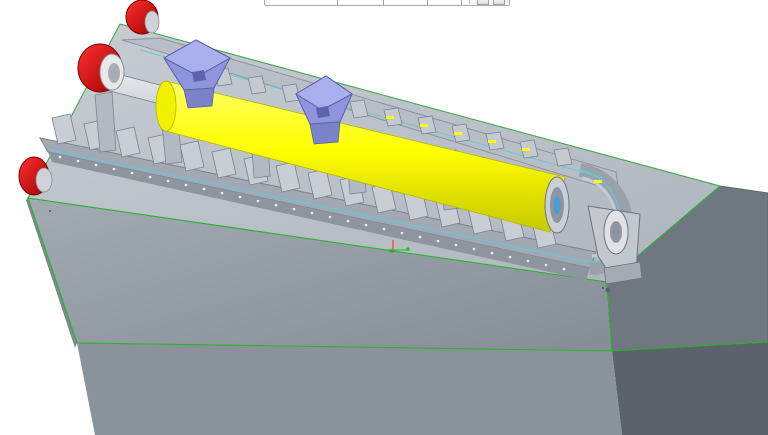  Describe the element at coordinates (461, 2) in the screenshot. I see `dropdown-icon` at that location.